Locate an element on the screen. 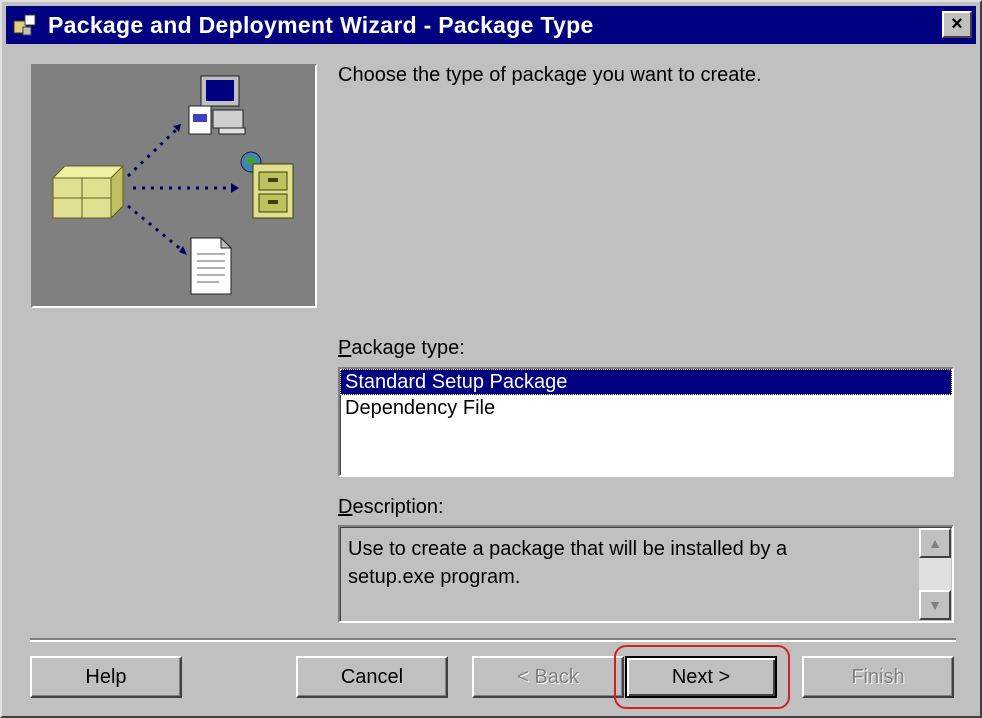 Image resolution: width=982 pixels, height=718 pixels. list-item-dependency-file: Dependency File is located at coordinates (646, 408).